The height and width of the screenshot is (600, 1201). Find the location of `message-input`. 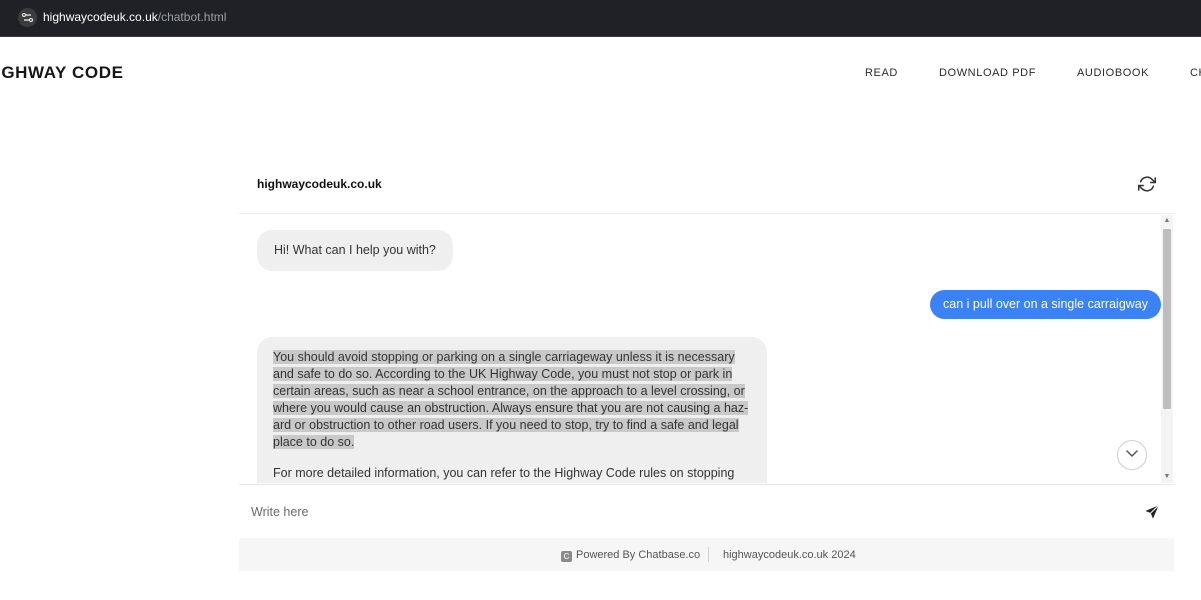

message-input is located at coordinates (681, 512).